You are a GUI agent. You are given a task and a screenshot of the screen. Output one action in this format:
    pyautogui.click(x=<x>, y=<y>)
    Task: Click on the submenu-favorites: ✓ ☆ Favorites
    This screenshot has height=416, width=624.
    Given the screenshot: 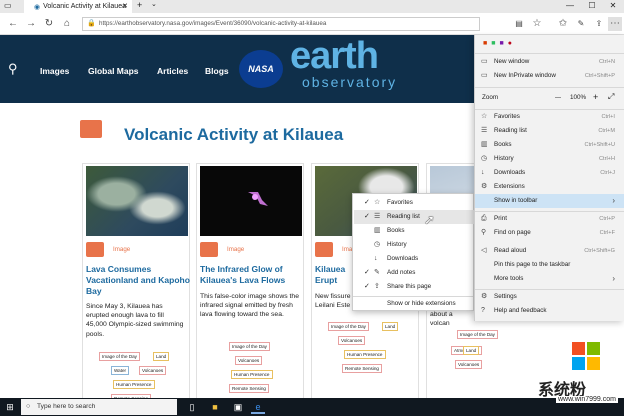 What is the action you would take?
    pyautogui.click(x=414, y=203)
    